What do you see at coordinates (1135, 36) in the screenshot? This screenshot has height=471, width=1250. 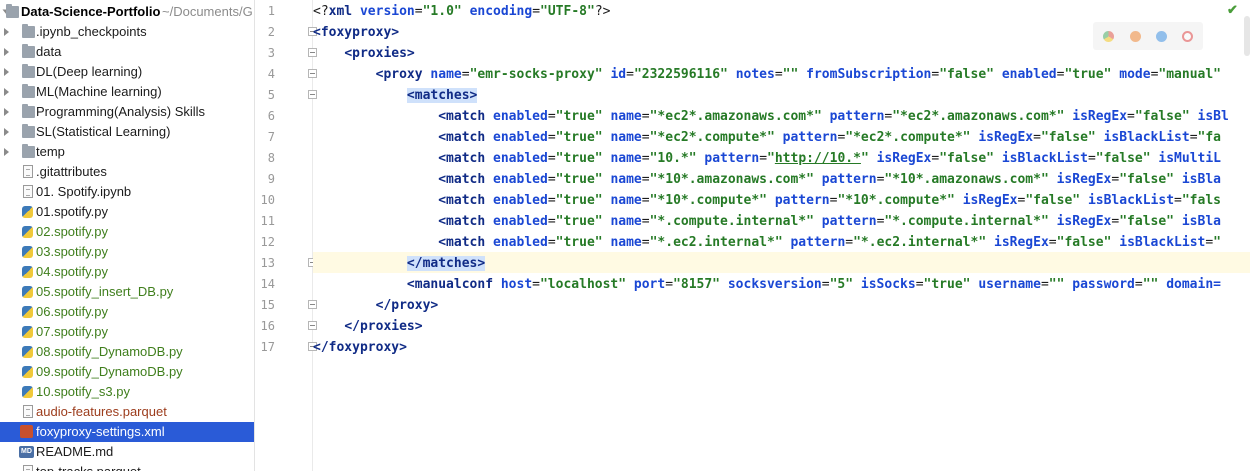 I see `firefox-icon` at bounding box center [1135, 36].